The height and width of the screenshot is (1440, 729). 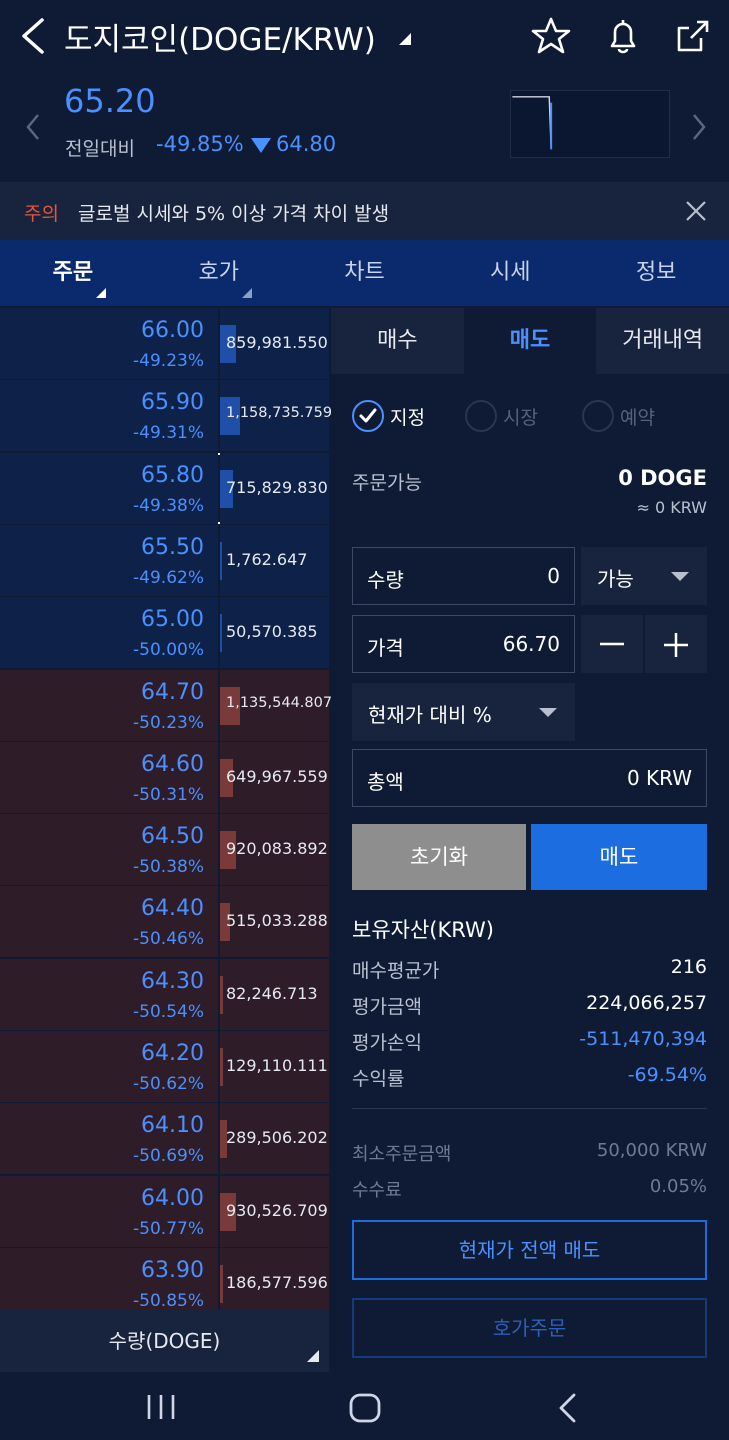 What do you see at coordinates (33, 127) in the screenshot?
I see `prev-coin-icon` at bounding box center [33, 127].